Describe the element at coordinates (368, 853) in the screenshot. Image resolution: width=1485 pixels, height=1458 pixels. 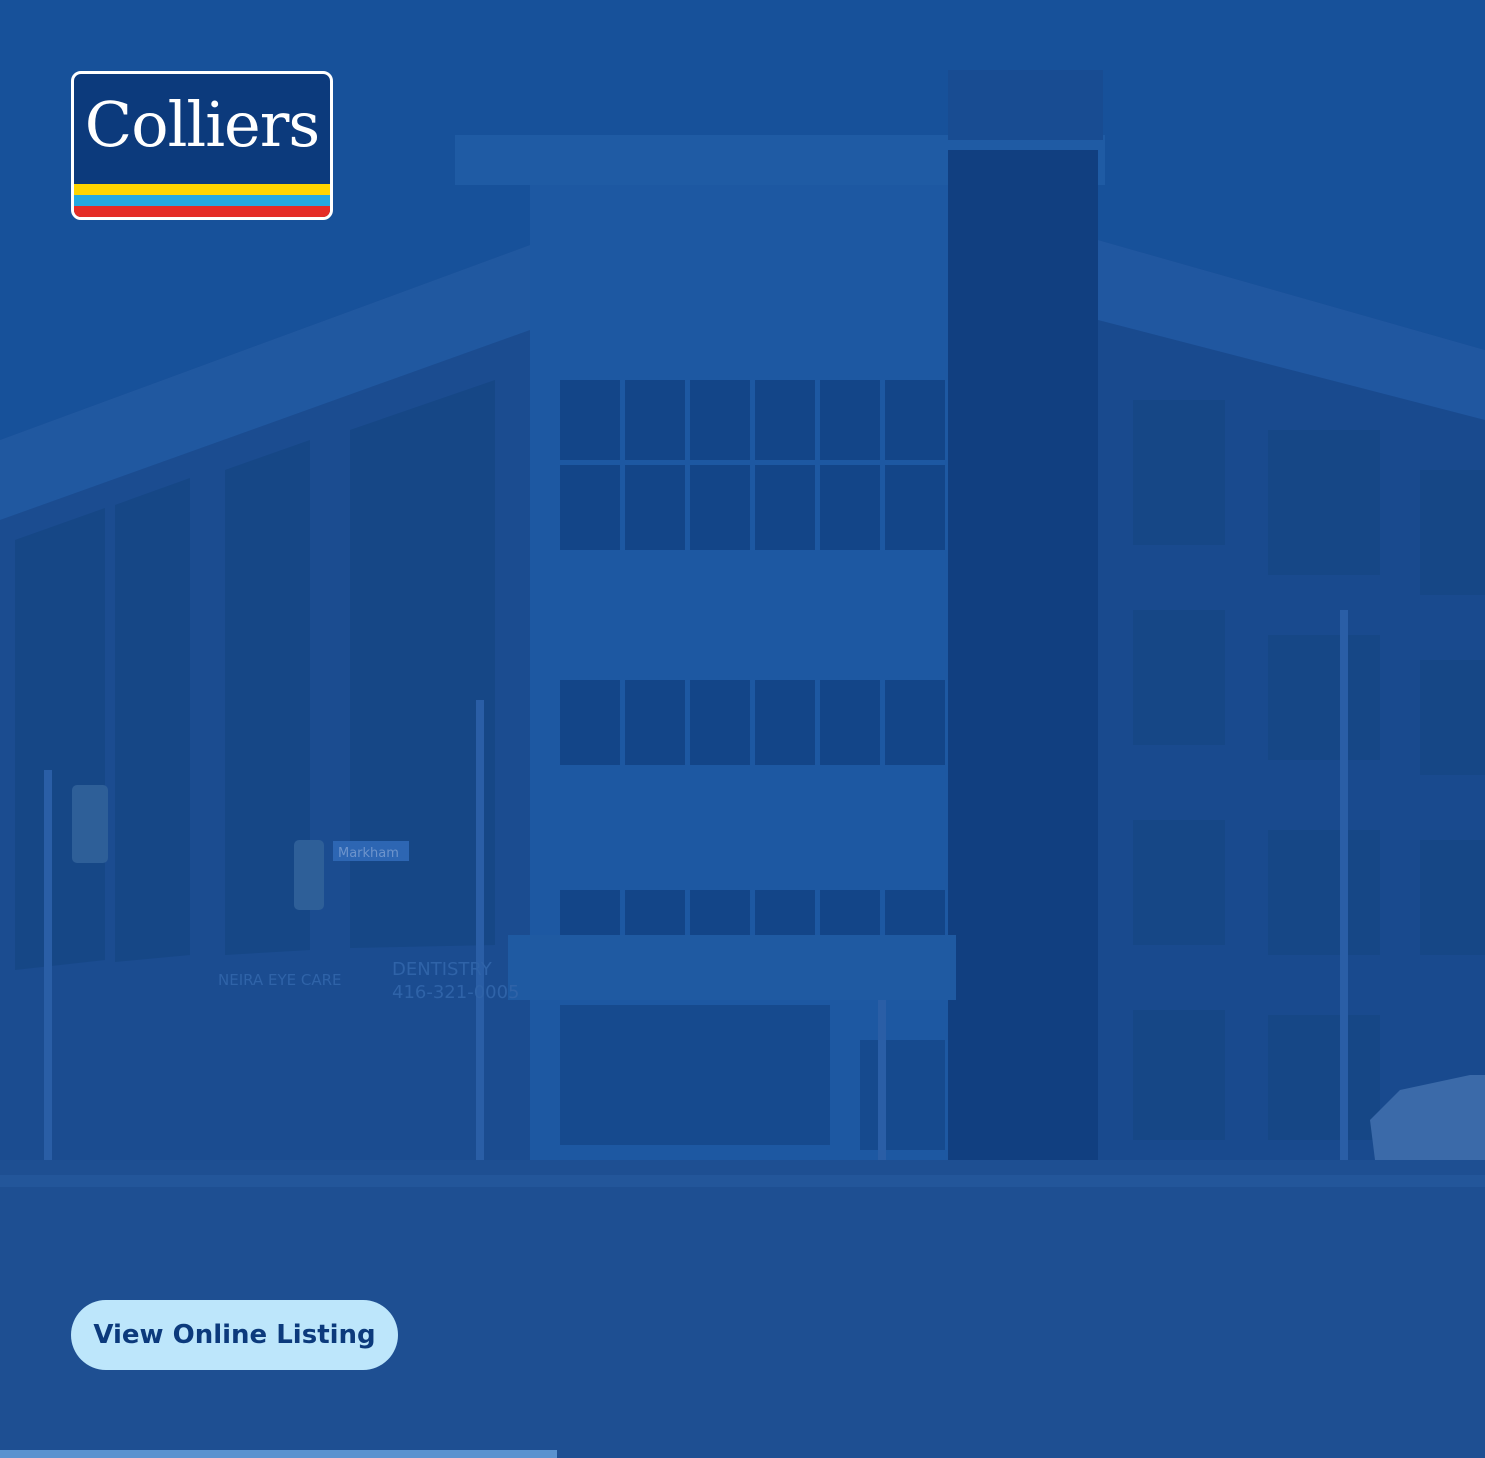
I see `street-sign-text: Markham` at that location.